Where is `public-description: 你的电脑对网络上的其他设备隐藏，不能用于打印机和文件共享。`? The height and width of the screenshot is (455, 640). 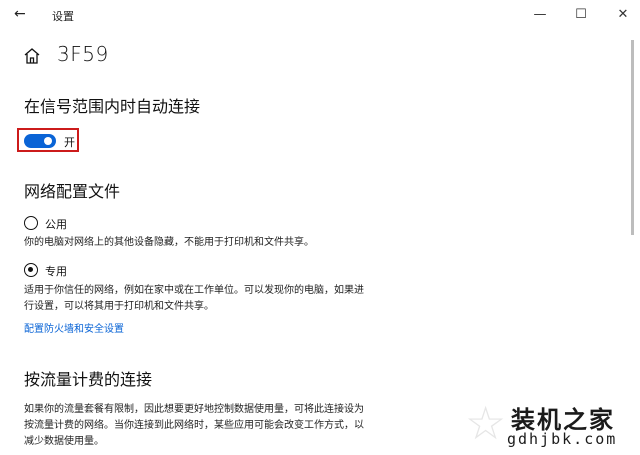
public-description: 你的电脑对网络上的其他设备隐藏，不能用于打印机和文件共享。 is located at coordinates (169, 242).